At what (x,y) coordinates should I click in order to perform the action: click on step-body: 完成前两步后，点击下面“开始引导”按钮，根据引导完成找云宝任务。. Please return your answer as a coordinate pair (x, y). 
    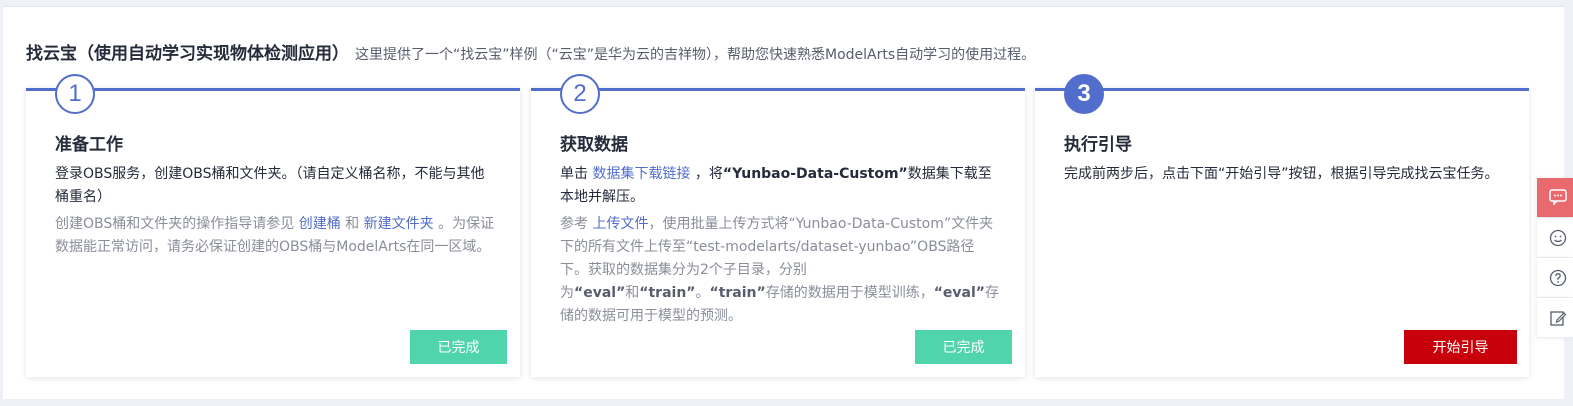
    Looking at the image, I should click on (1284, 174).